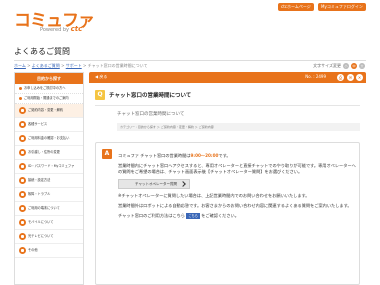 The image size is (380, 285). What do you see at coordinates (49, 251) in the screenshot?
I see `sidebar-item-other: その他` at bounding box center [49, 251].